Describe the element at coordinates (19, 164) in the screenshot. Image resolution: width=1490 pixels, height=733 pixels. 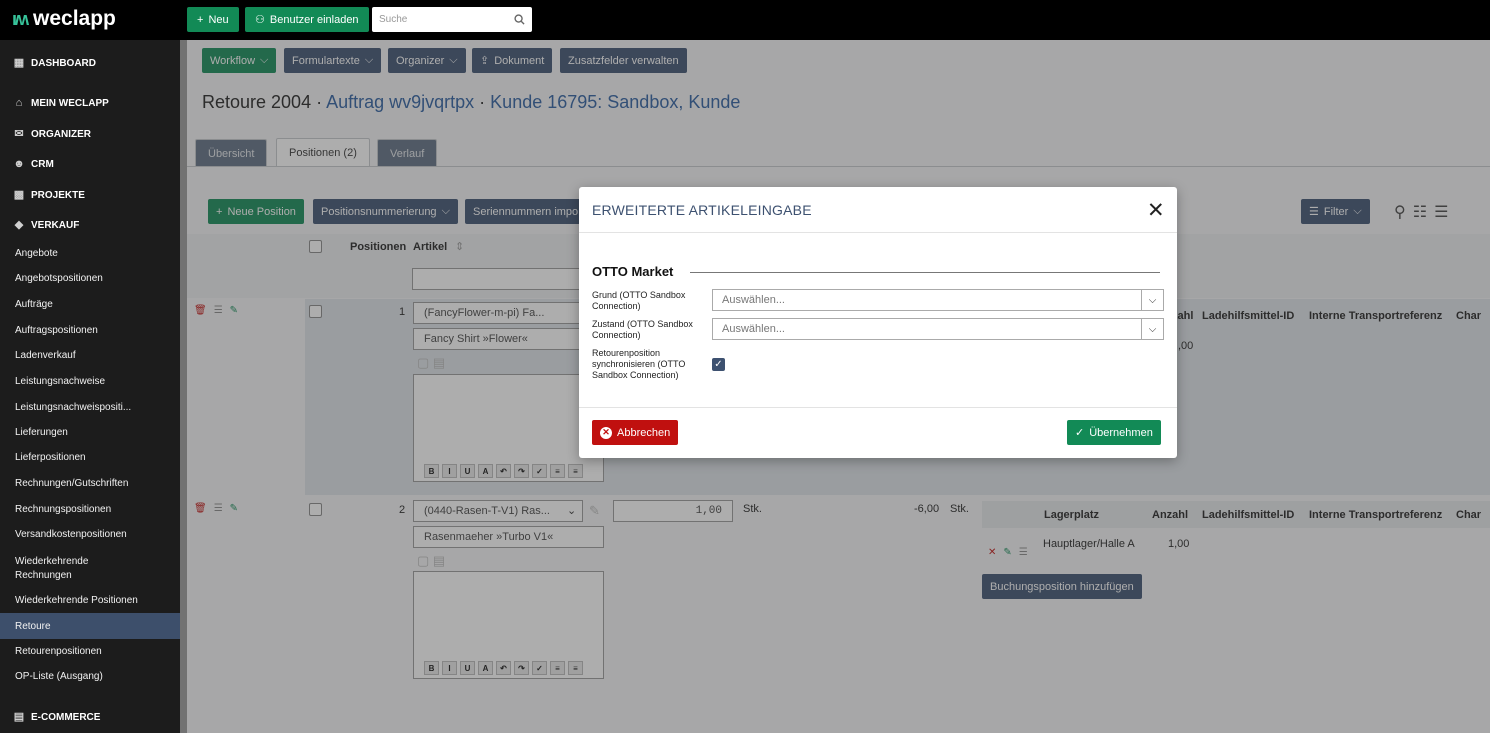
I see `people-icon: ☻` at that location.